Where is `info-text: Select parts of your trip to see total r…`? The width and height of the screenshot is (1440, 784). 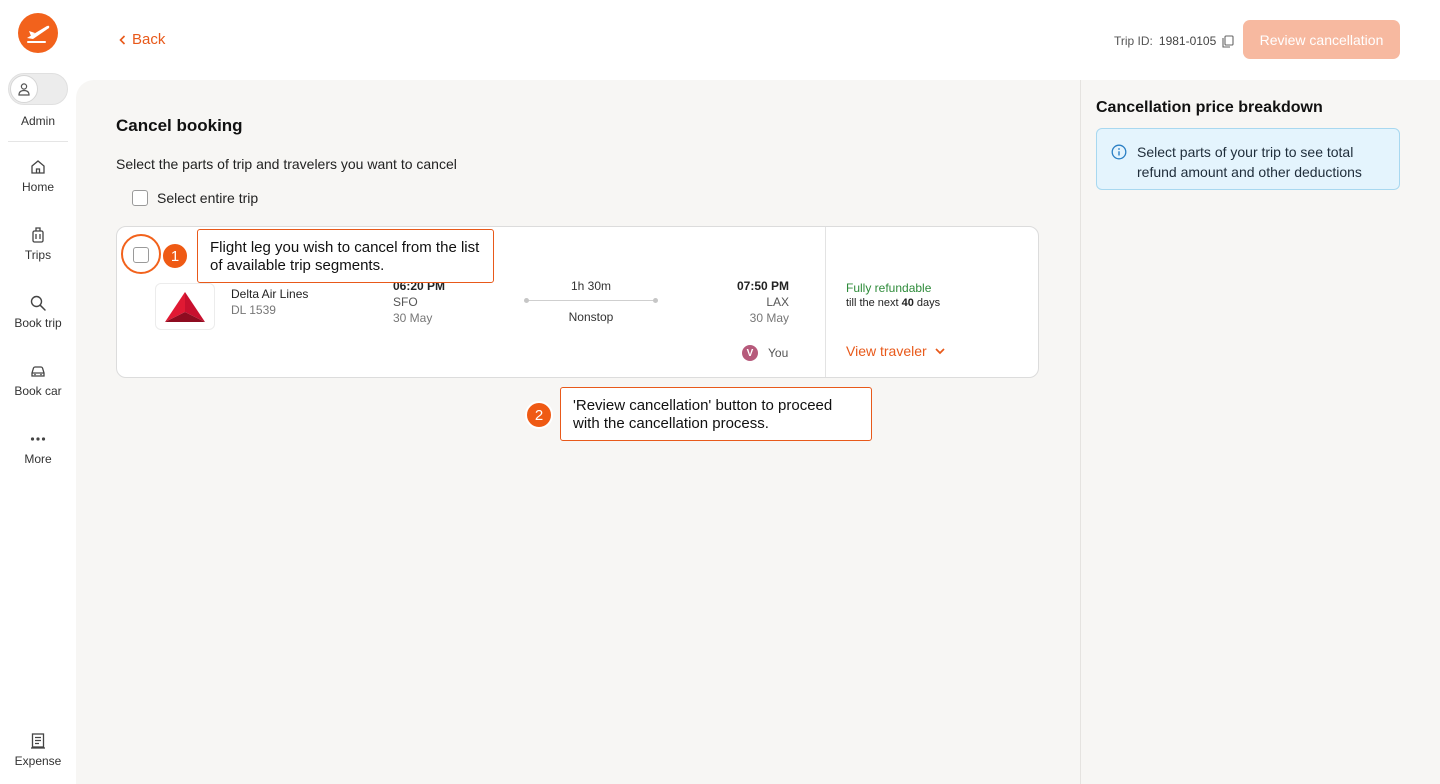 info-text: Select parts of your trip to see total r… is located at coordinates (1249, 162).